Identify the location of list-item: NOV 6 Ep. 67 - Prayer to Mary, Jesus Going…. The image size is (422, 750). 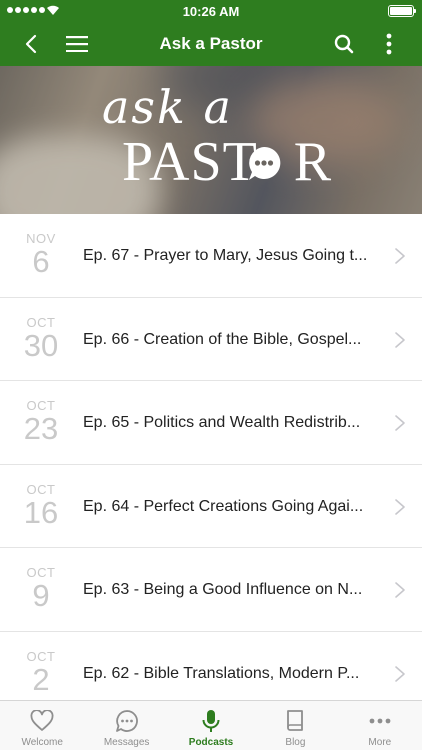
(211, 256).